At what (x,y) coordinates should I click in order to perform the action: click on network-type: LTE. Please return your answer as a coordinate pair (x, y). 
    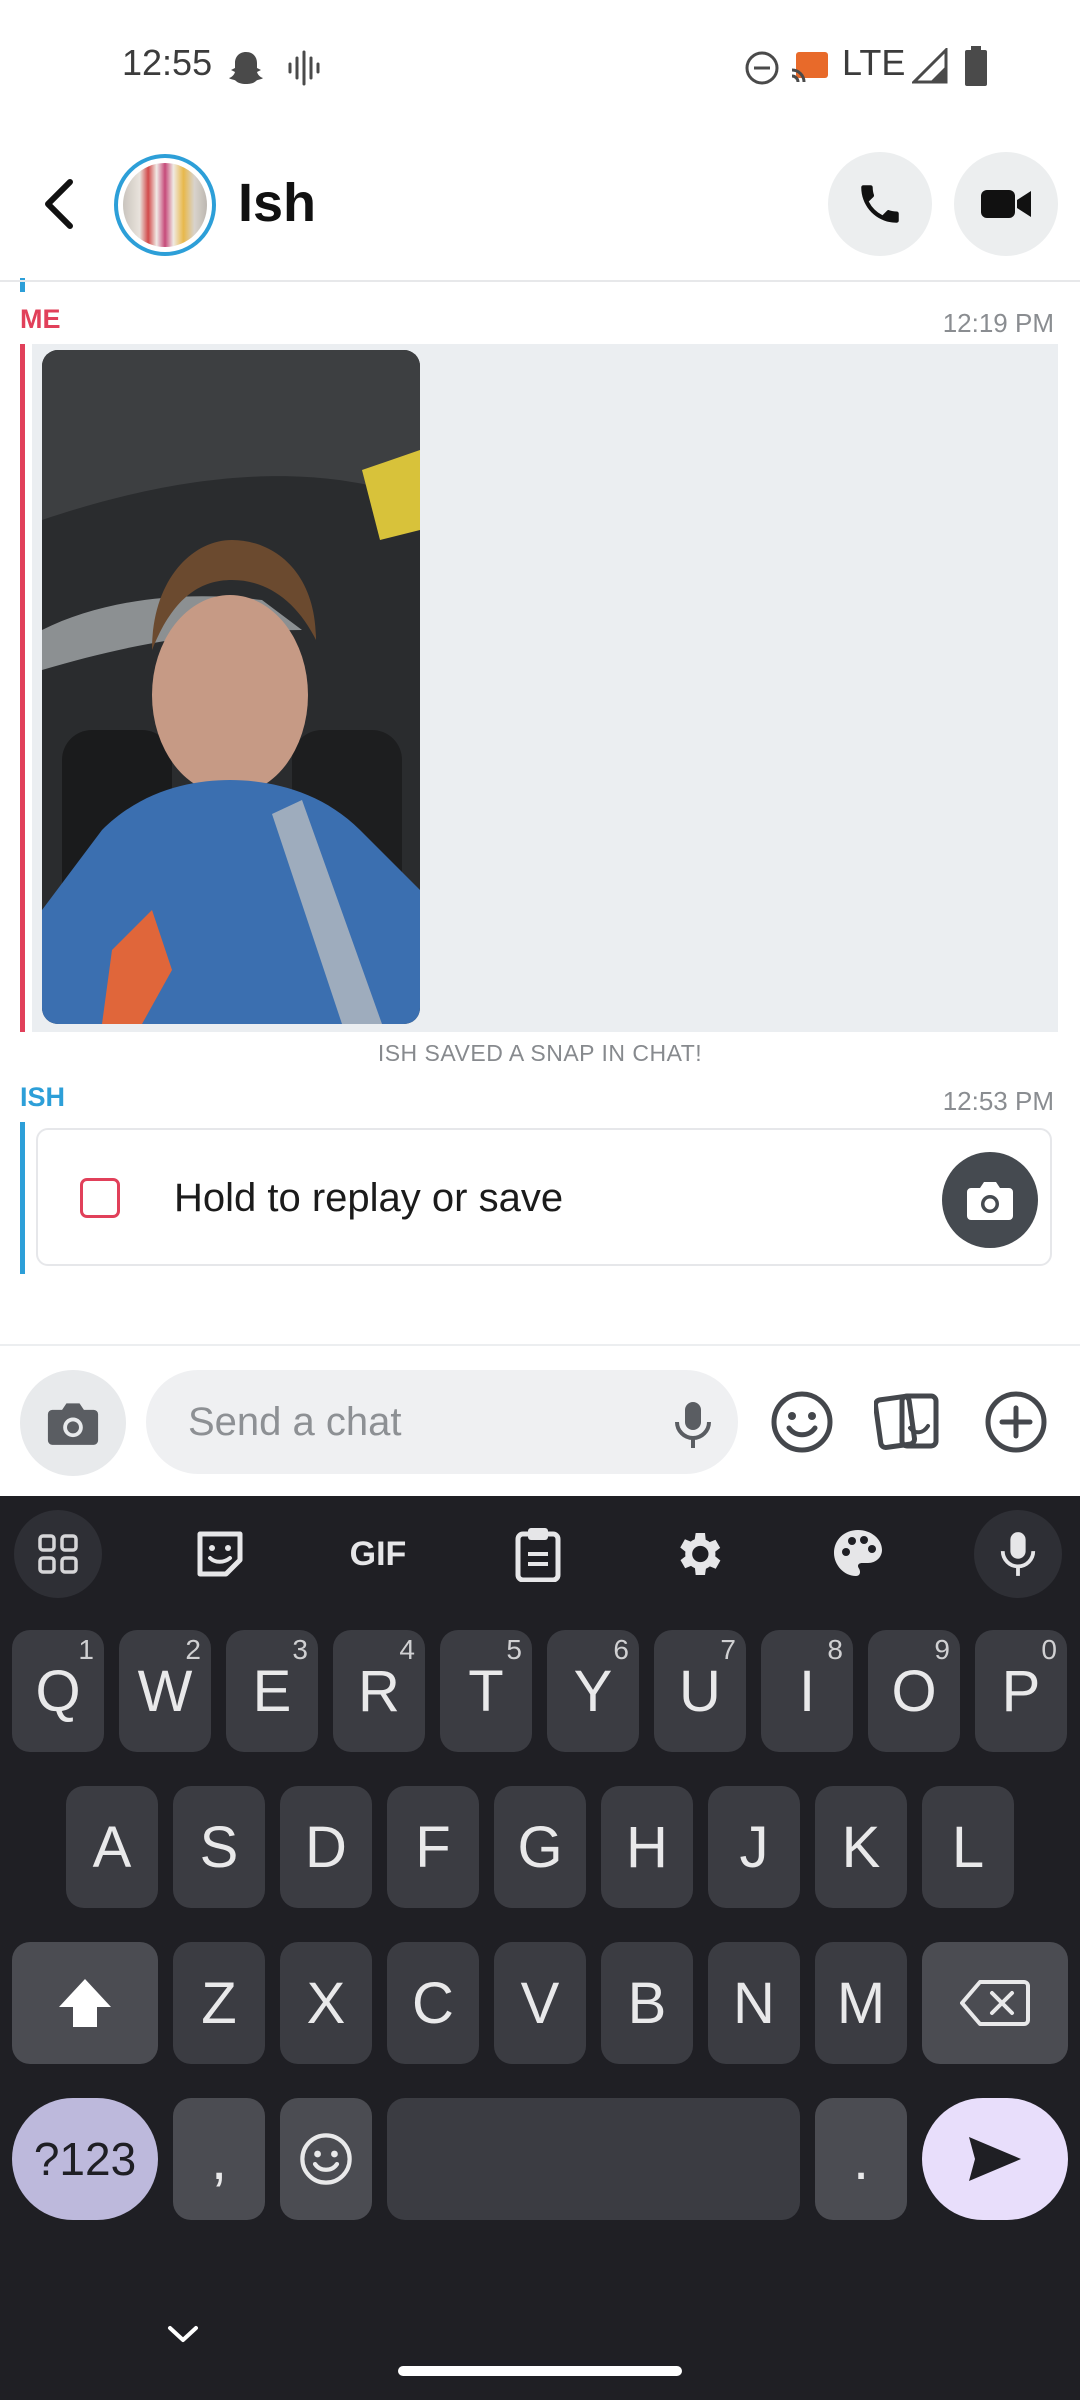
    Looking at the image, I should click on (874, 62).